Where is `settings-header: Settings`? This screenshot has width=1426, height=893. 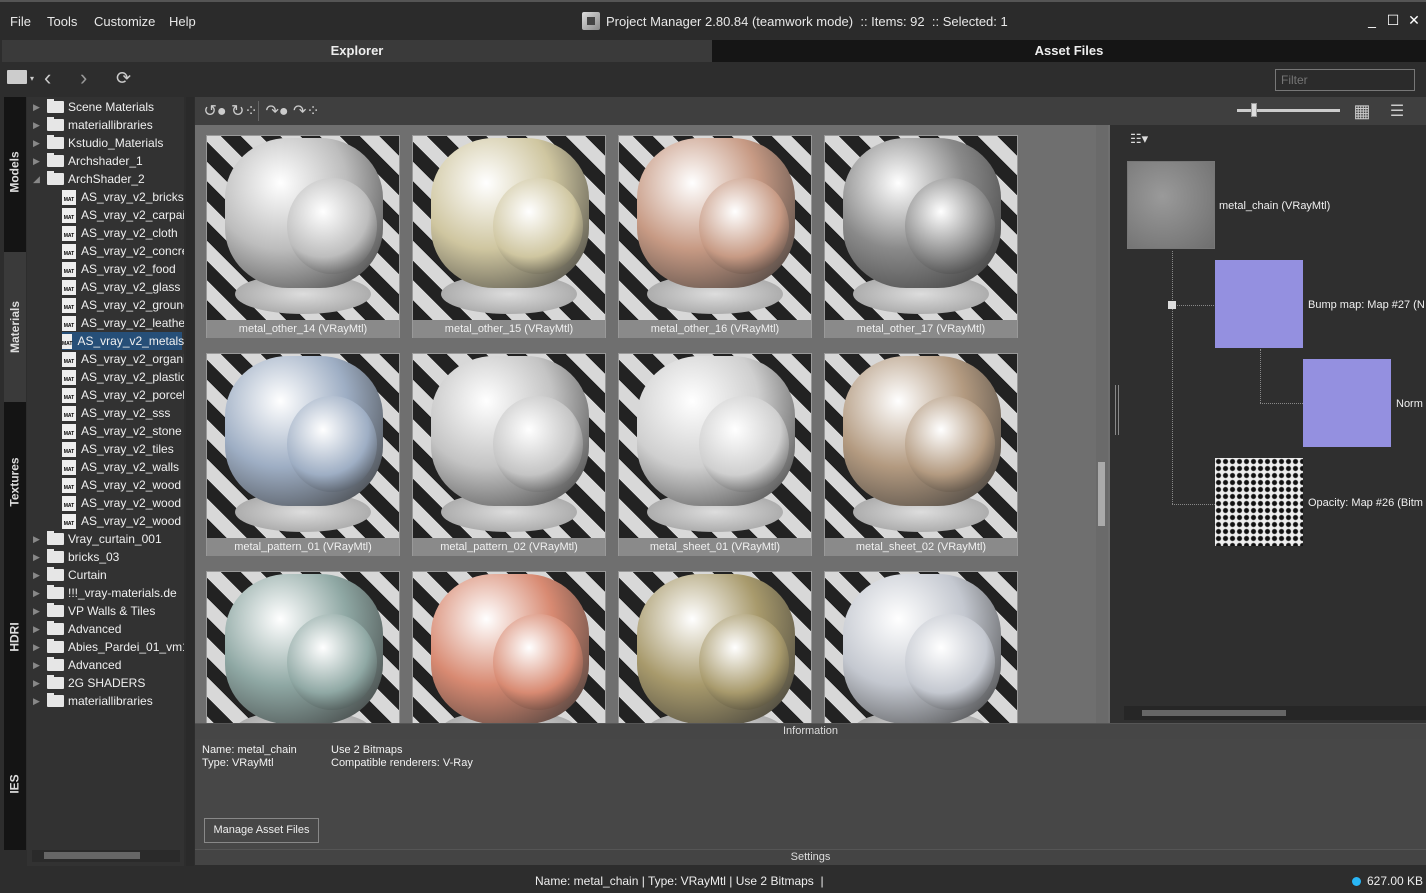
settings-header: Settings is located at coordinates (810, 857).